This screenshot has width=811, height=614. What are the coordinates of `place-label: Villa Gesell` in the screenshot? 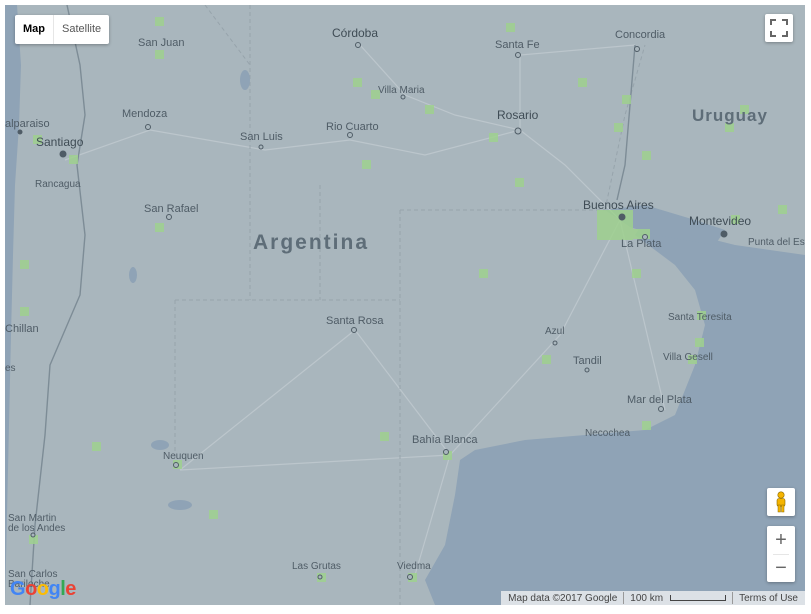 It's located at (688, 357).